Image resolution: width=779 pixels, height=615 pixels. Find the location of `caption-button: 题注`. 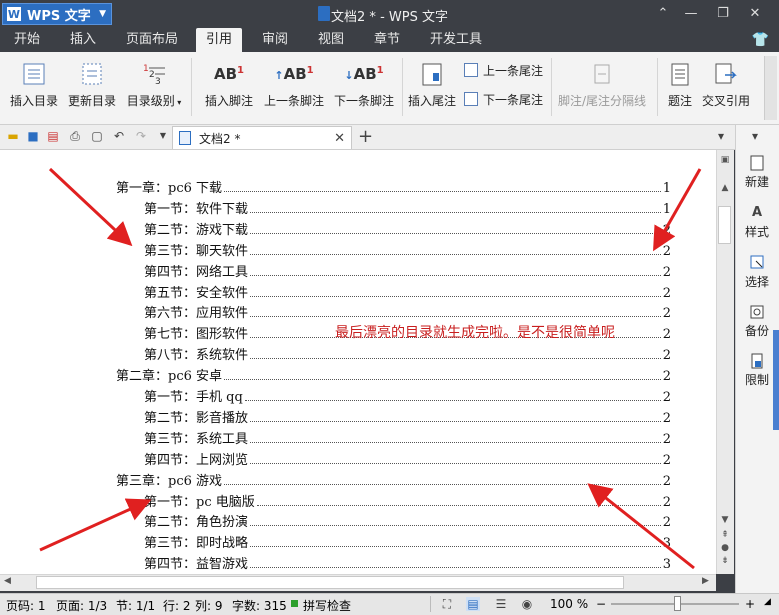

caption-button: 题注 is located at coordinates (680, 86).